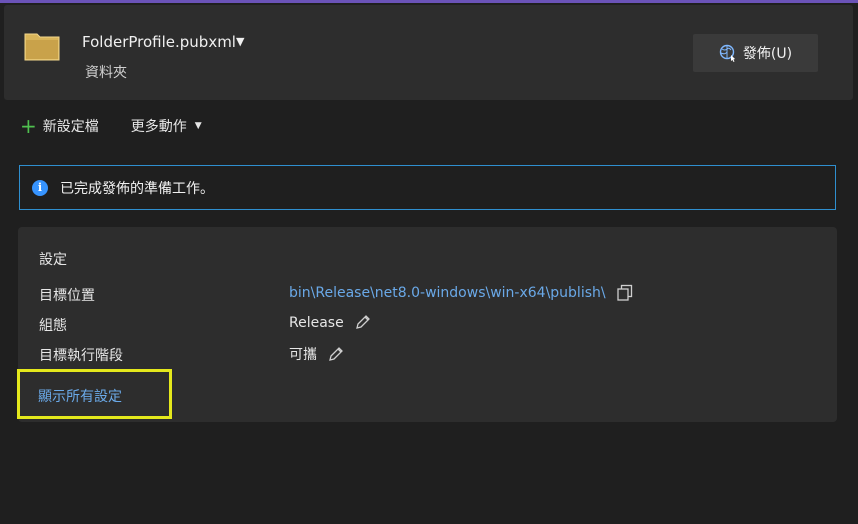  What do you see at coordinates (427, 187) in the screenshot?
I see `info-bar: i 已完成發佈的準備工作。` at bounding box center [427, 187].